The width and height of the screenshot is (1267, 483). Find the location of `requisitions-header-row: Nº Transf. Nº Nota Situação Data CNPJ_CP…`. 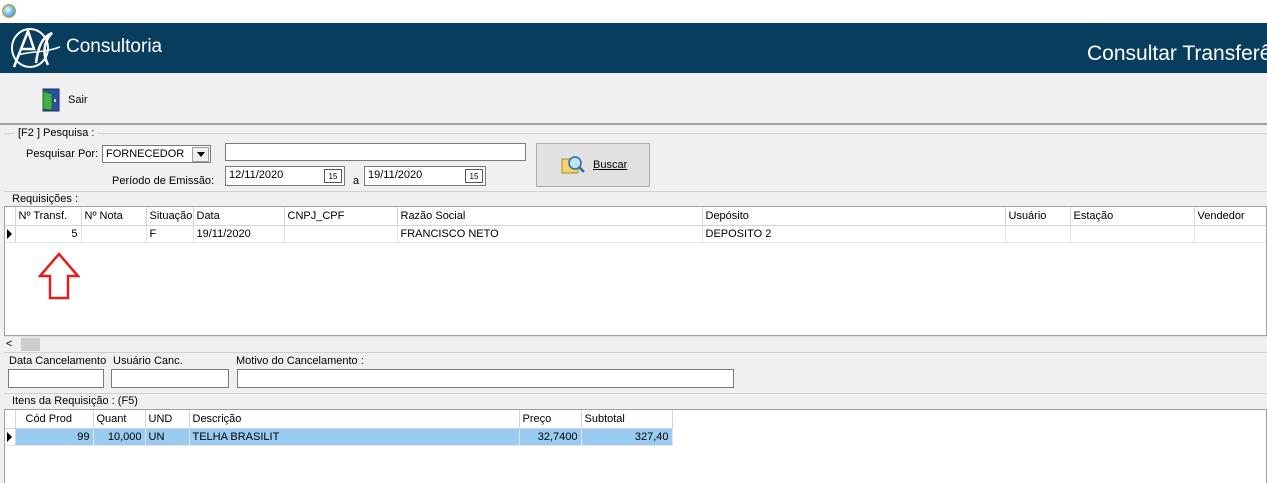

requisitions-header-row: Nº Transf. Nº Nota Situação Data CNPJ_CP… is located at coordinates (635, 216).